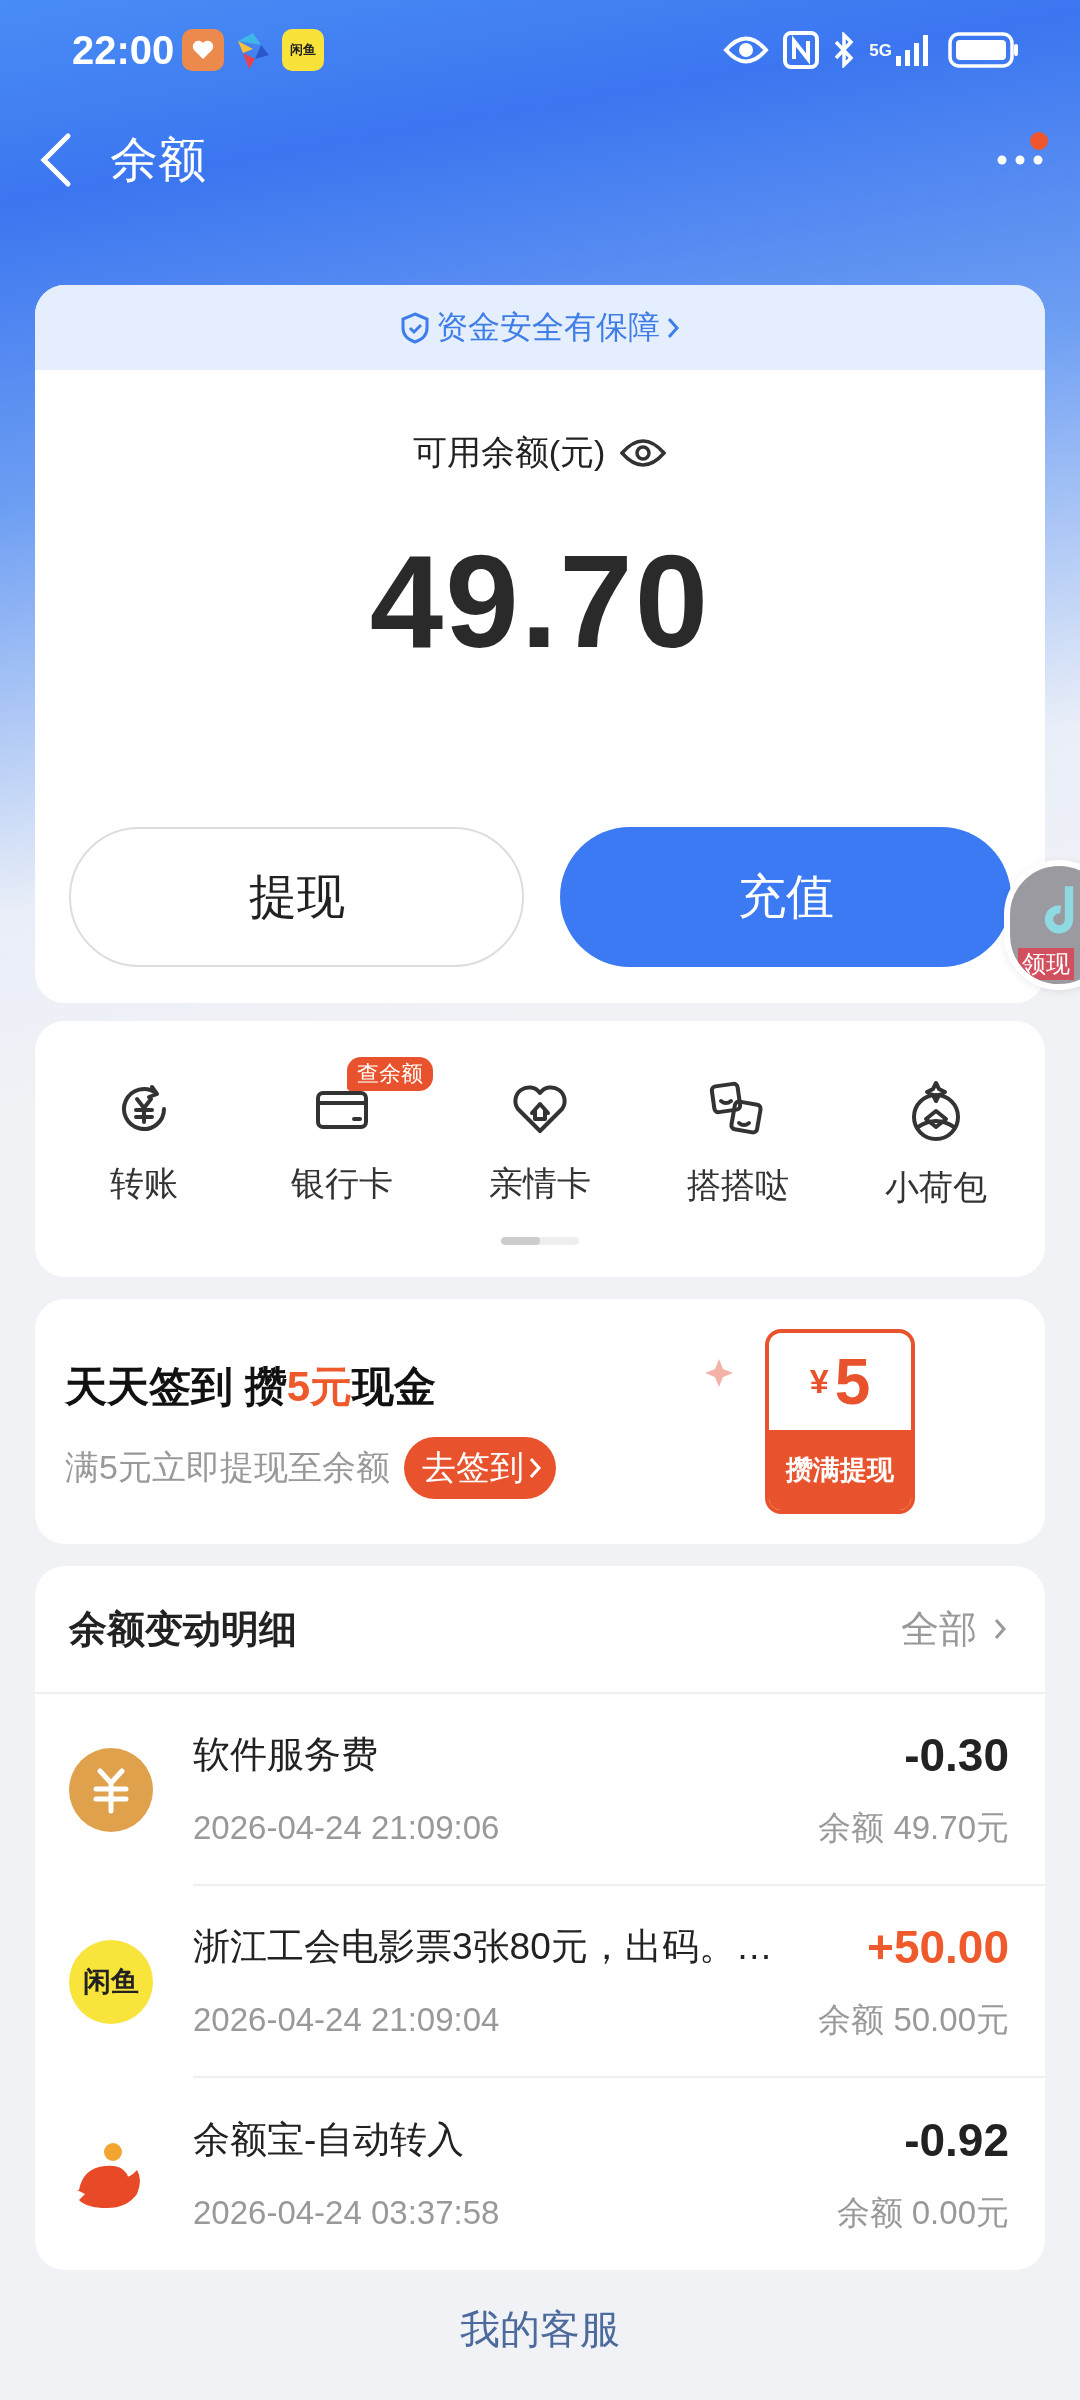  I want to click on transaction-time: 2026-04-24 03:37:58, so click(346, 2213).